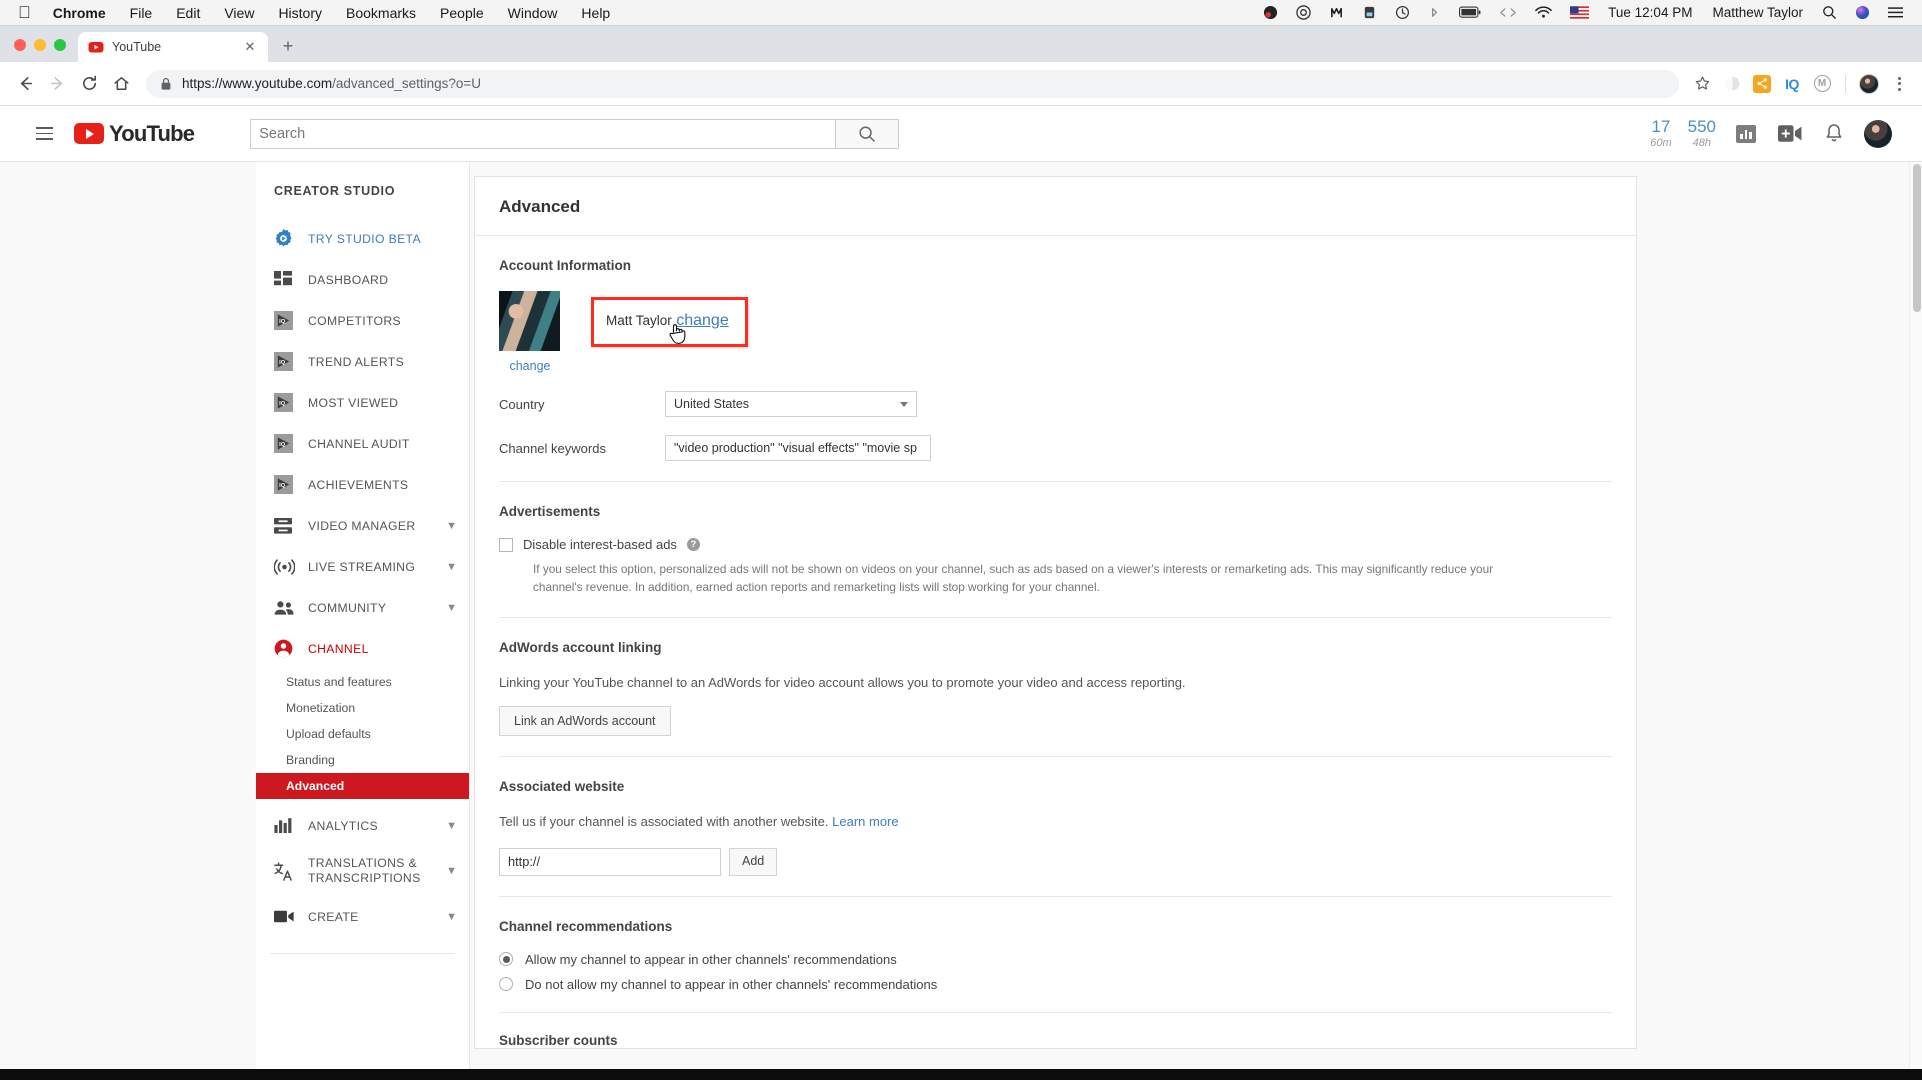  Describe the element at coordinates (798, 448) in the screenshot. I see `channel-keywords-input` at that location.